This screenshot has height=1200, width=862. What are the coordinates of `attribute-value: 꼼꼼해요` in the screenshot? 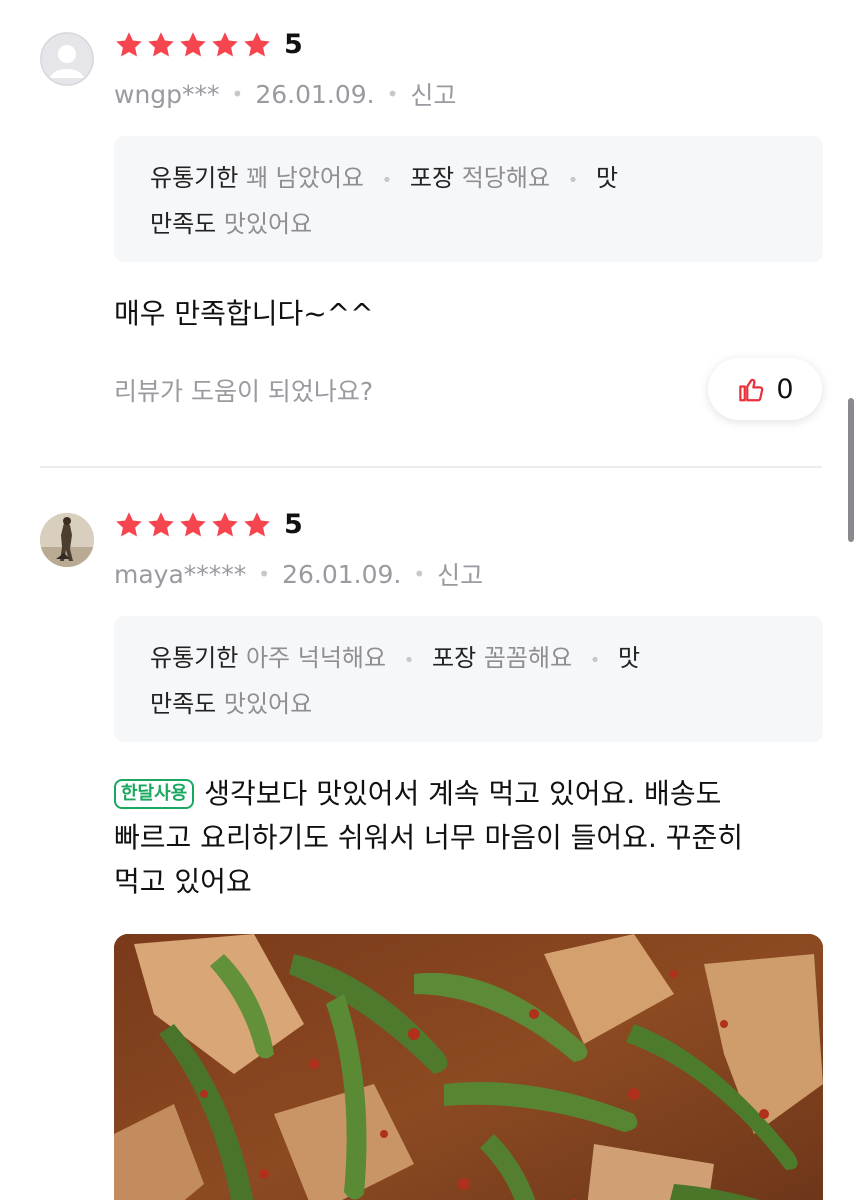 It's located at (528, 658).